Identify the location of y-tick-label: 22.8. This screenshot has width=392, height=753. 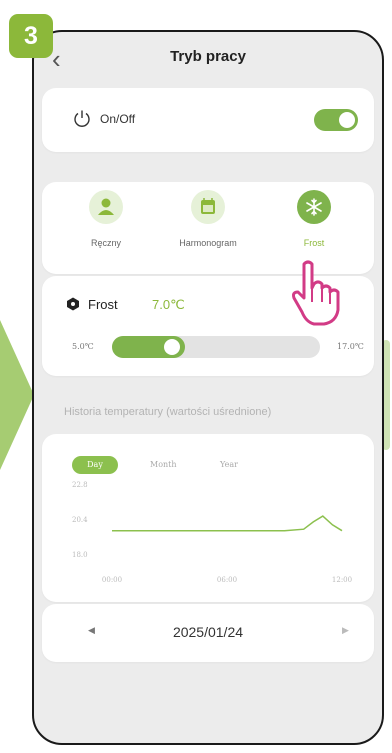
(80, 485).